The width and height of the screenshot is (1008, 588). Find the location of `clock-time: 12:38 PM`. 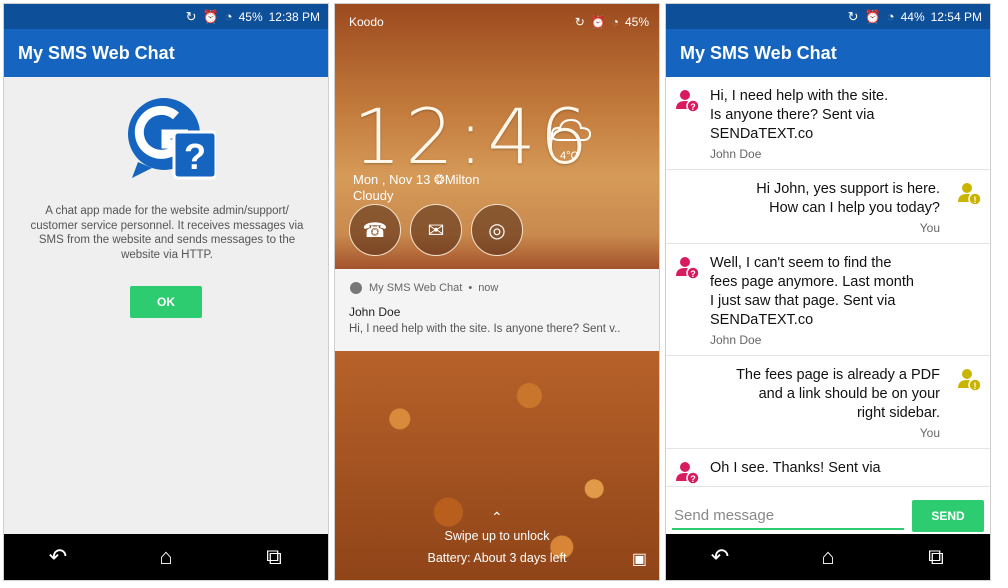

clock-time: 12:38 PM is located at coordinates (294, 16).